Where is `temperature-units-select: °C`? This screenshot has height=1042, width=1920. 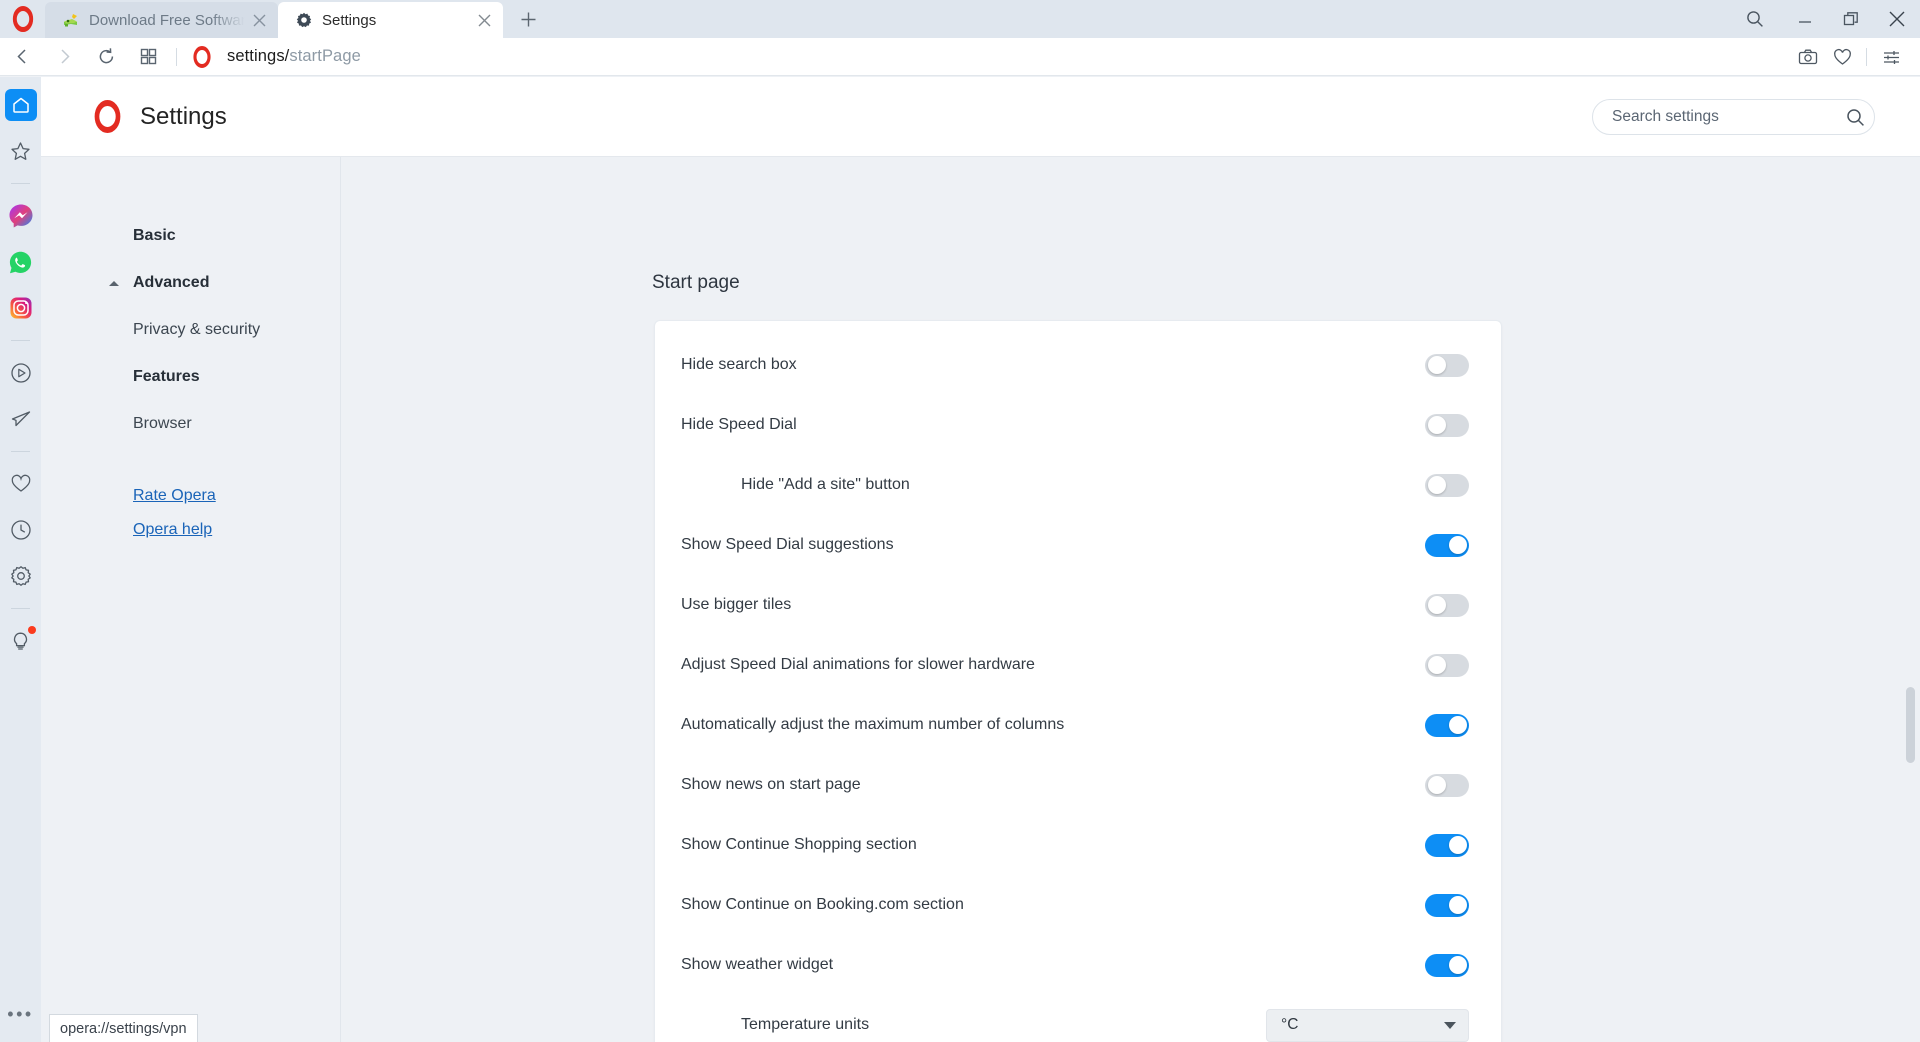 temperature-units-select: °C is located at coordinates (1367, 1025).